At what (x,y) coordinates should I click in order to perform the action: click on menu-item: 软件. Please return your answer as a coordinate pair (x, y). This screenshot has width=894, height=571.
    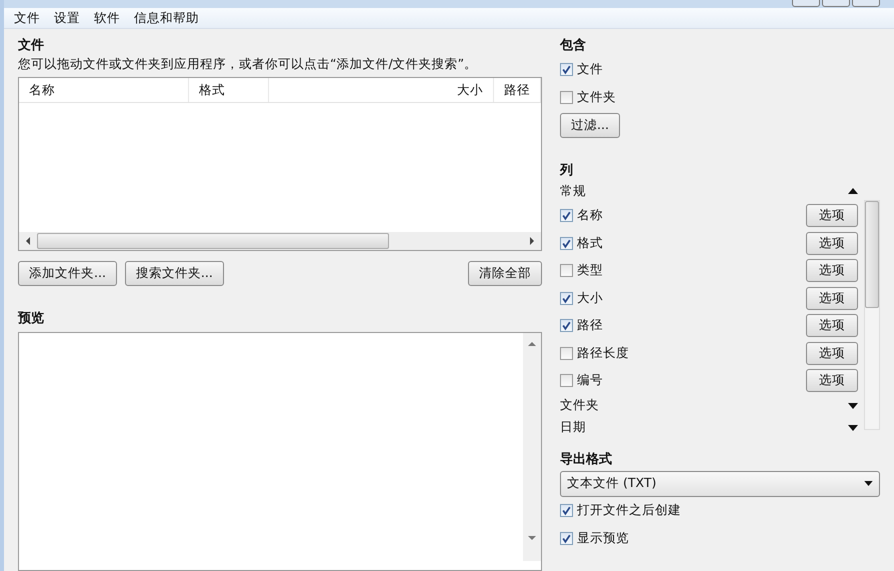
    Looking at the image, I should click on (107, 18).